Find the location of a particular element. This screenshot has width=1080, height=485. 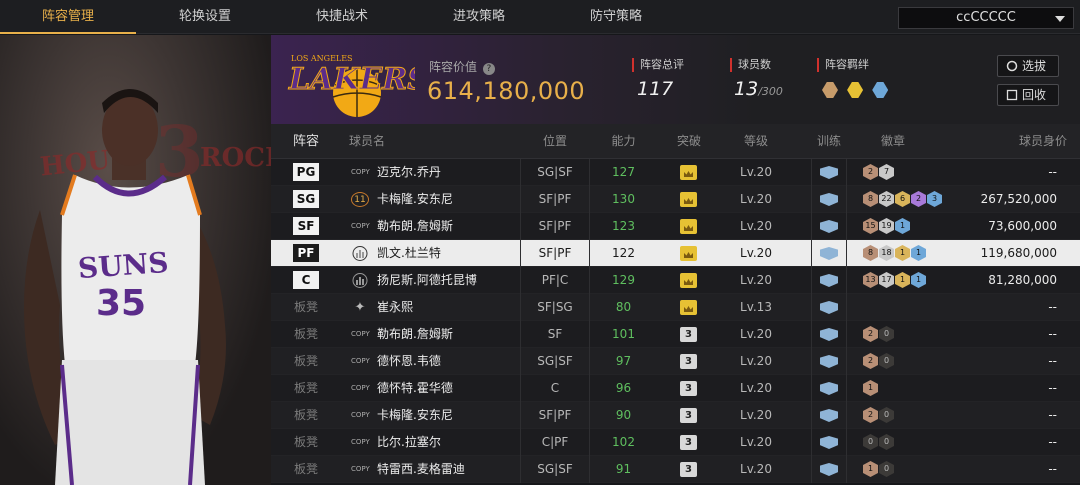

player-position: C|PF is located at coordinates (555, 442).